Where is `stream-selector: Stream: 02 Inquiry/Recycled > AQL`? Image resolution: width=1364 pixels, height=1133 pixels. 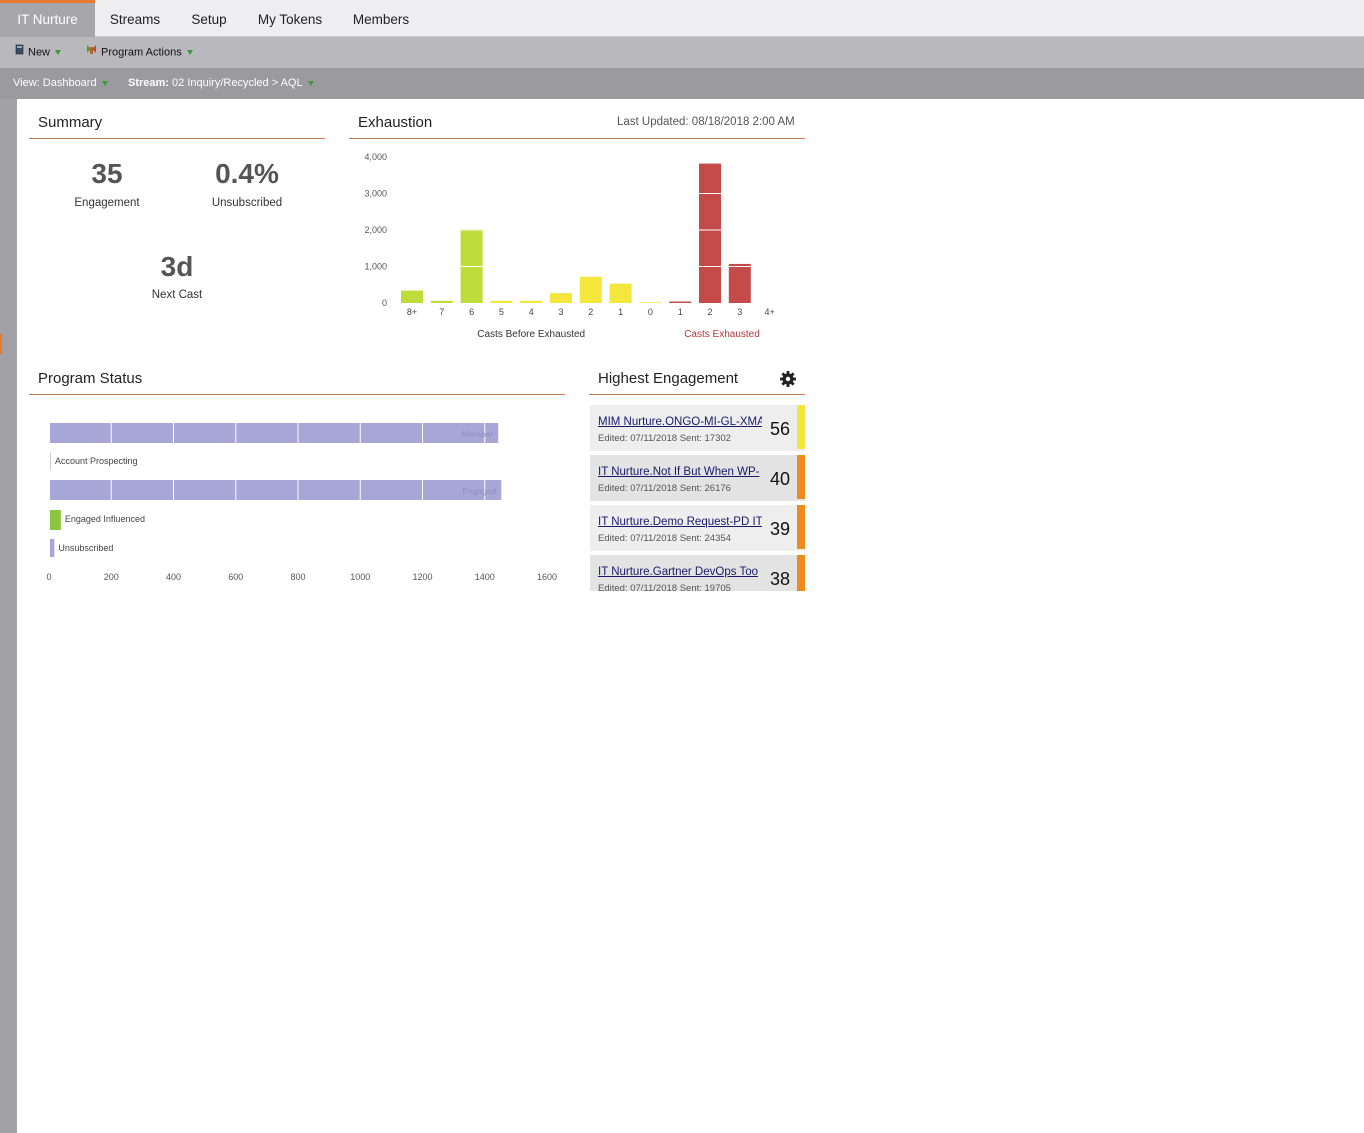 stream-selector: Stream: 02 Inquiry/Recycled > AQL is located at coordinates (221, 83).